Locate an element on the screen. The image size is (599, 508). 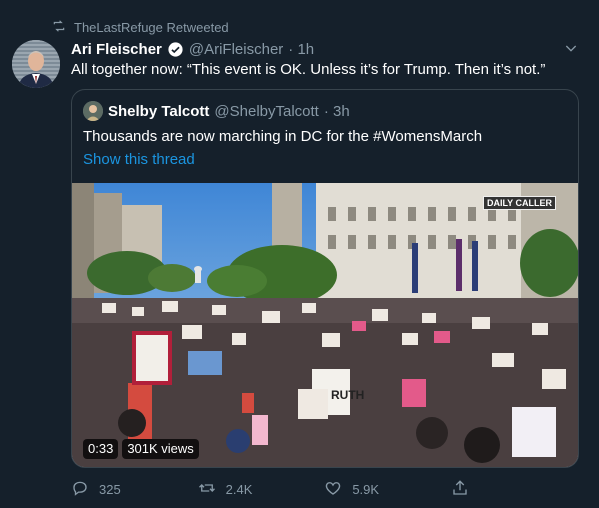
like-count: 5.9K is located at coordinates (366, 489).